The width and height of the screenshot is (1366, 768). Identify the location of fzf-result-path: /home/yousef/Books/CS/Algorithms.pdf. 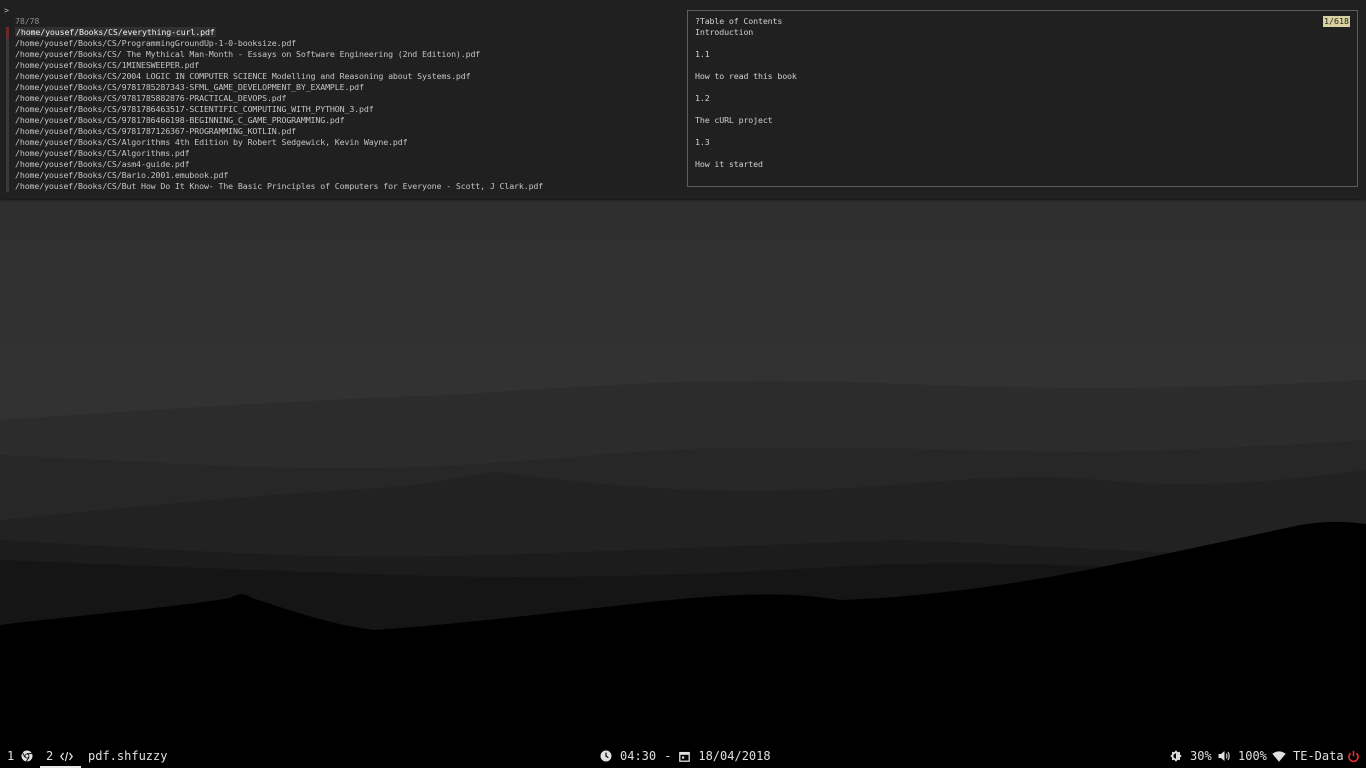
(102, 153).